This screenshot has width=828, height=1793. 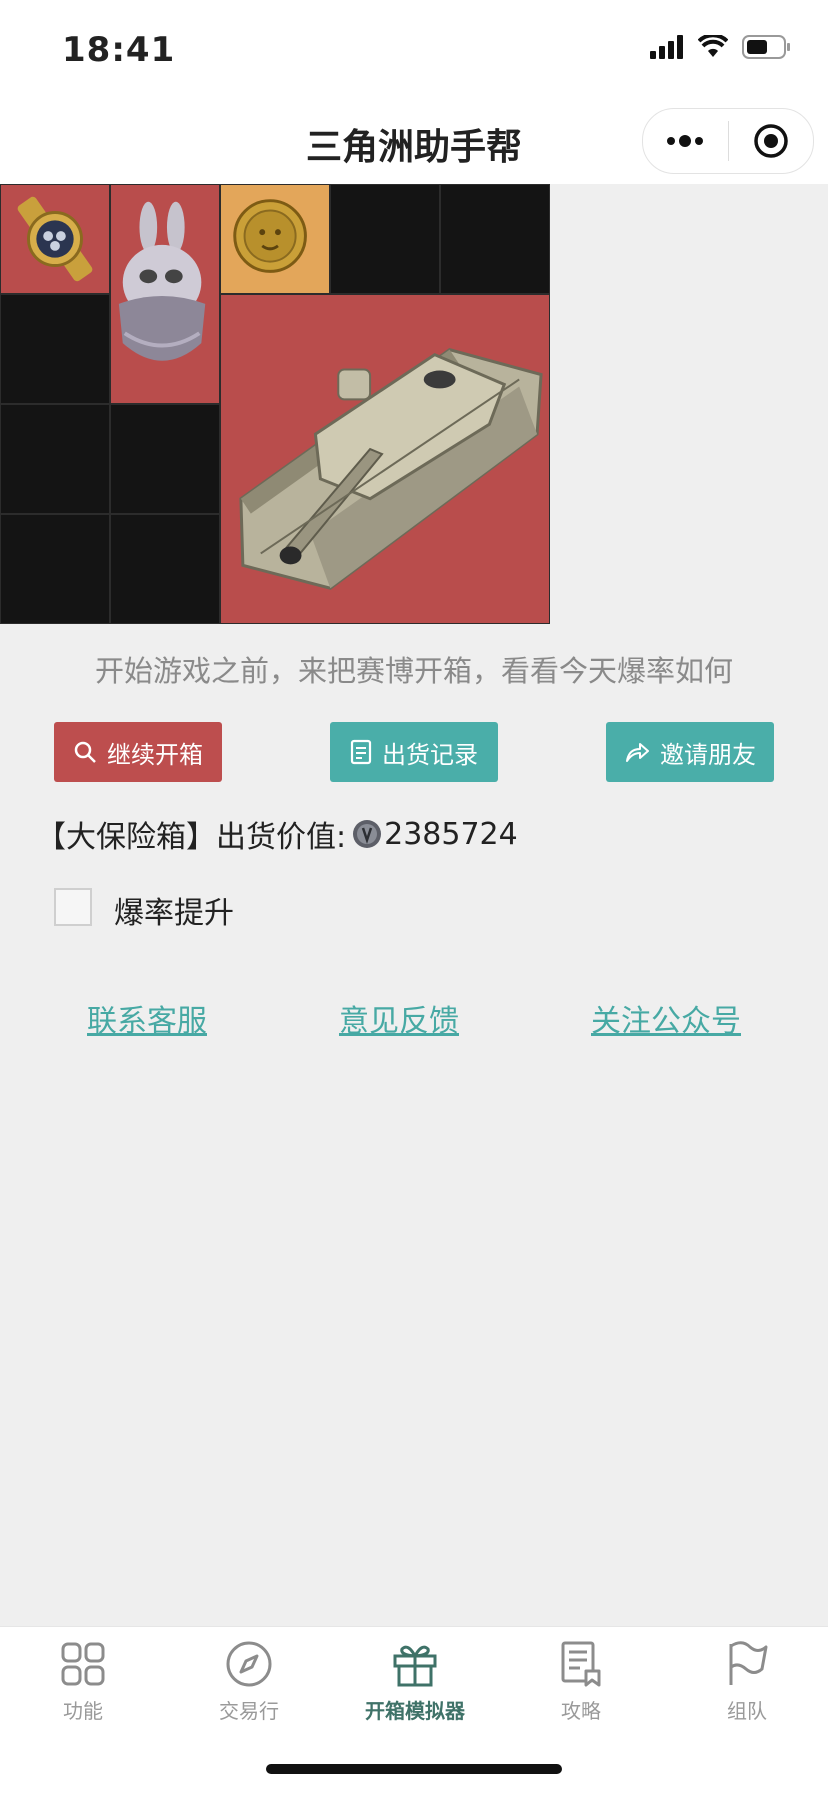 What do you see at coordinates (666, 47) in the screenshot?
I see `signal-icon` at bounding box center [666, 47].